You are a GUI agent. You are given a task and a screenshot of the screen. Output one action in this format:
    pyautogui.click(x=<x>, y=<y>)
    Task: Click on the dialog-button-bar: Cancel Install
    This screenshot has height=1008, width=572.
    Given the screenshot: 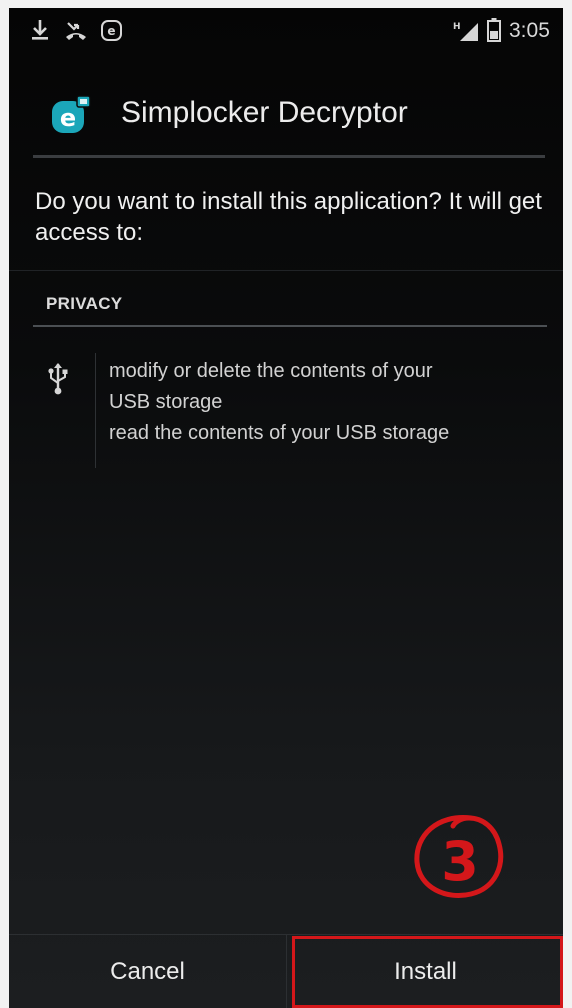 What is the action you would take?
    pyautogui.click(x=286, y=971)
    